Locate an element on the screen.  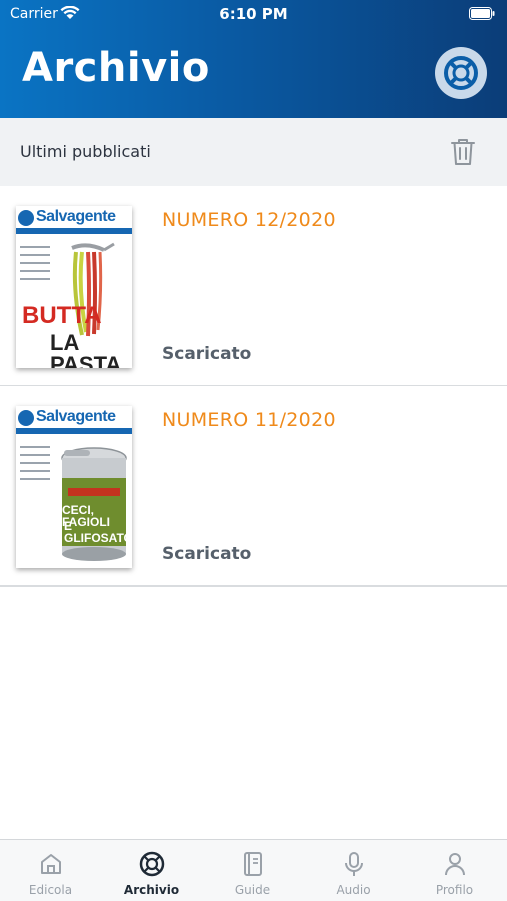
tab-label: Guide is located at coordinates (252, 890).